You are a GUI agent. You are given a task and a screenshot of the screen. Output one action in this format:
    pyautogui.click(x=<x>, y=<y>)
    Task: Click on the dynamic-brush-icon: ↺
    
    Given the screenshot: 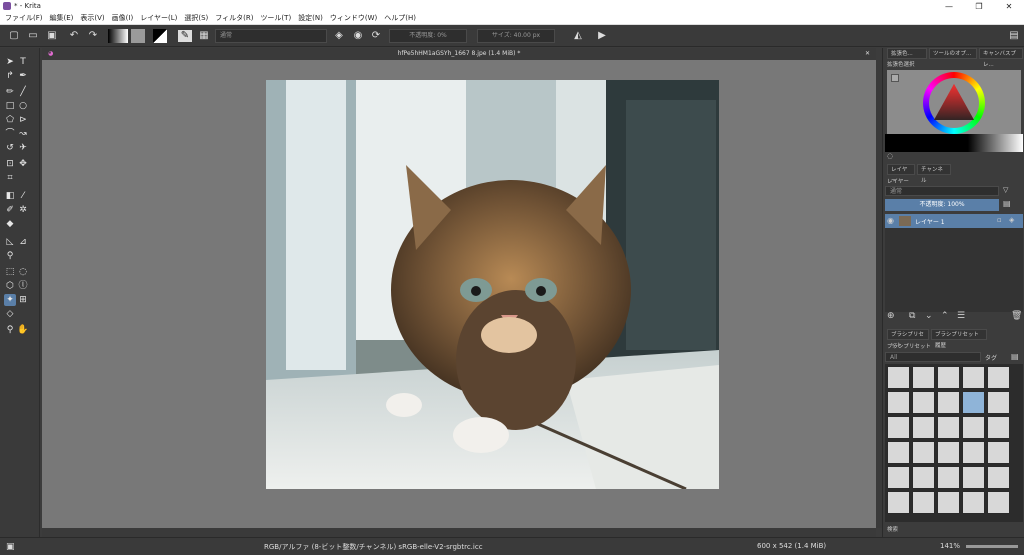 What is the action you would take?
    pyautogui.click(x=10, y=148)
    